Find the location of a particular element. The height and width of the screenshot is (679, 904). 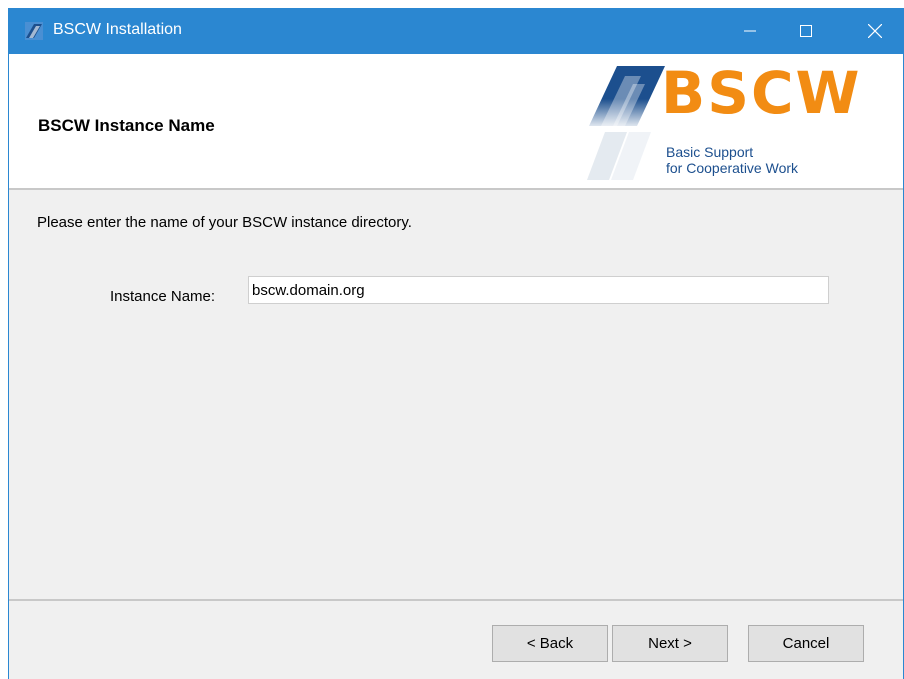

wizard-footer: < Back Next > Cancel is located at coordinates (456, 640).